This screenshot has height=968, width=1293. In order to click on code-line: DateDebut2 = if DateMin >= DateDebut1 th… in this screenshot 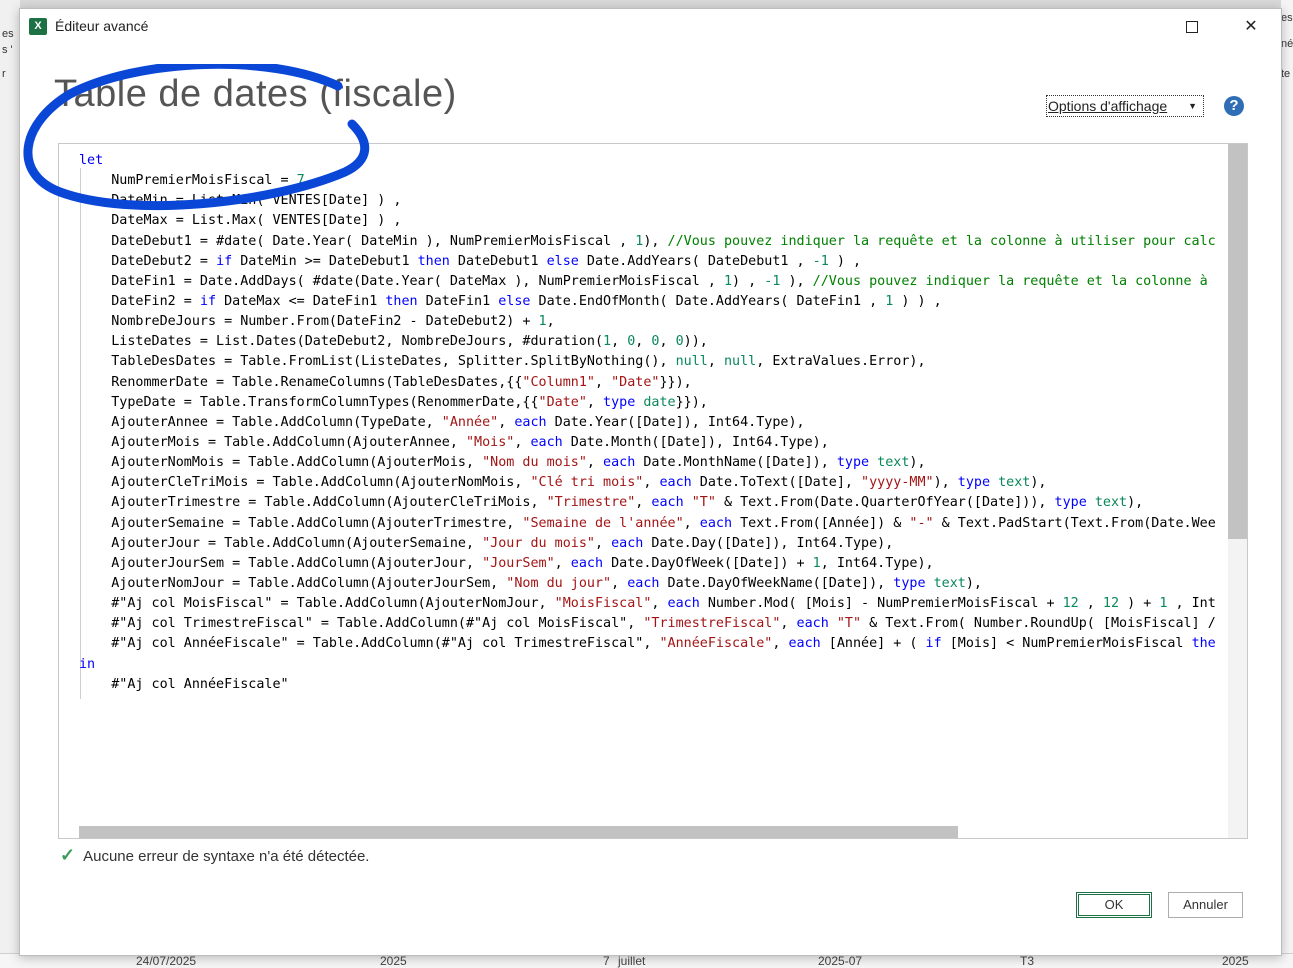, I will do `click(647, 262)`.